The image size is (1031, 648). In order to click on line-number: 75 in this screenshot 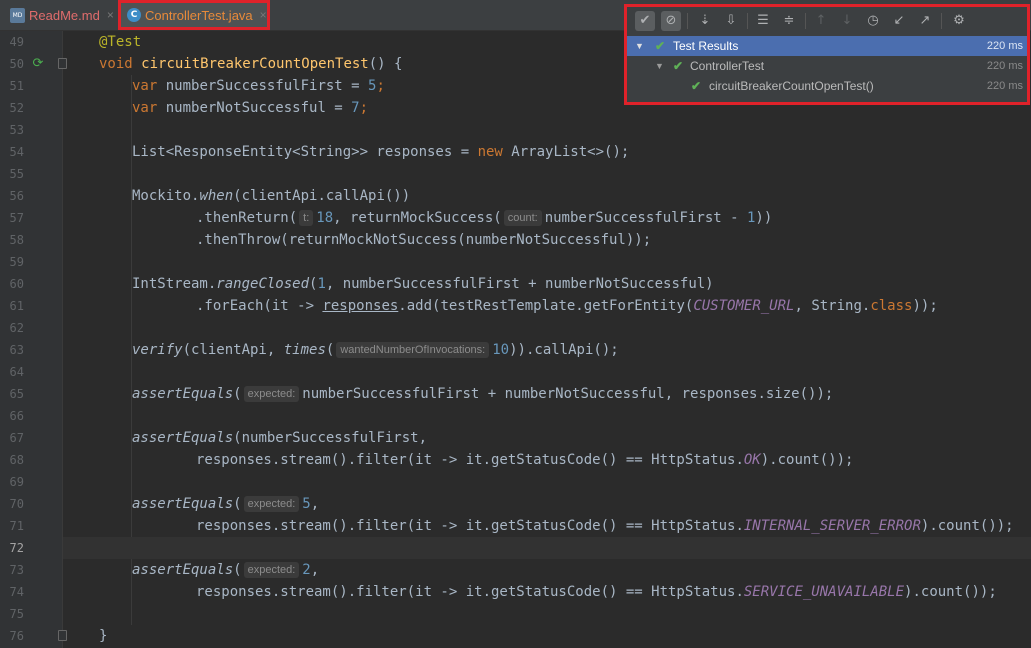, I will do `click(16, 614)`.